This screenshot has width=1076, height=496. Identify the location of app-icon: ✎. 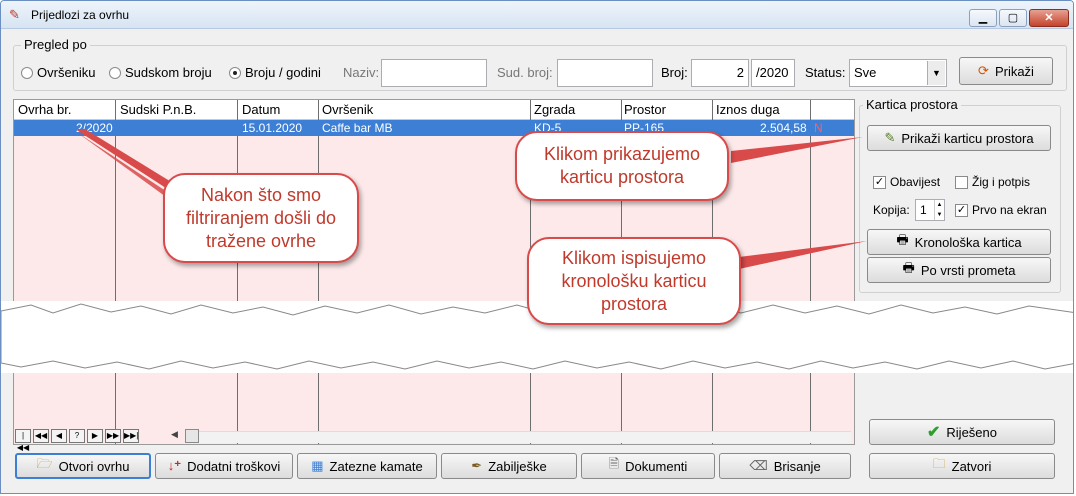
(14, 14).